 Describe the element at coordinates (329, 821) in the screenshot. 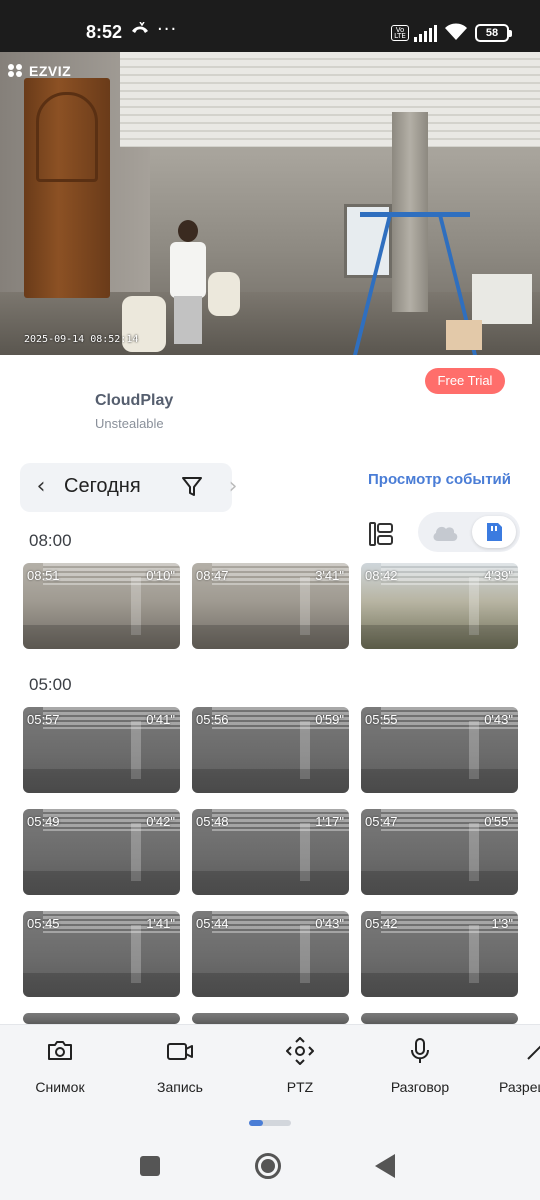

I see `clip-duration: 1'17"` at that location.